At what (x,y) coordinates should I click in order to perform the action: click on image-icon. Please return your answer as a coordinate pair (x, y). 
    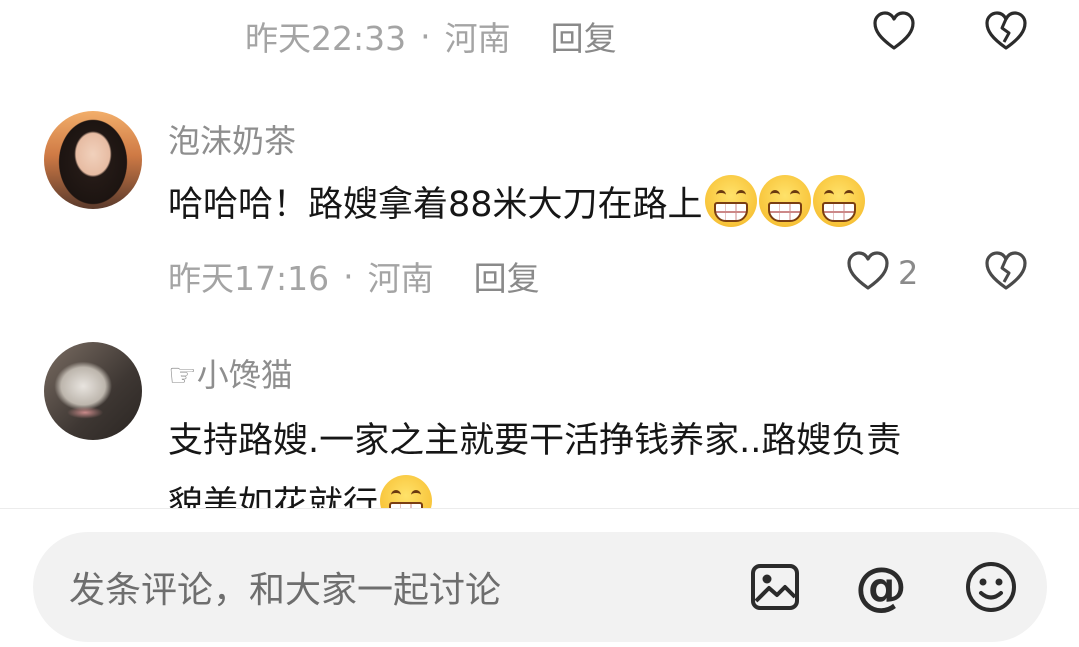
    Looking at the image, I should click on (775, 587).